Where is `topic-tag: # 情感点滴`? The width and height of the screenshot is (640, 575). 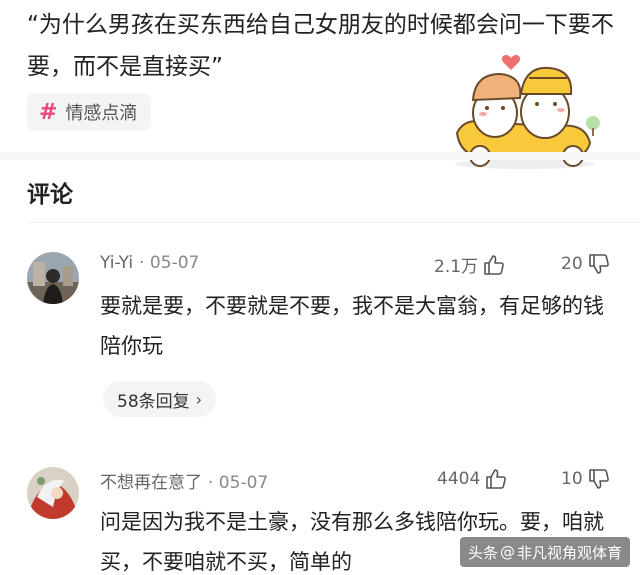 topic-tag: # 情感点滴 is located at coordinates (89, 112).